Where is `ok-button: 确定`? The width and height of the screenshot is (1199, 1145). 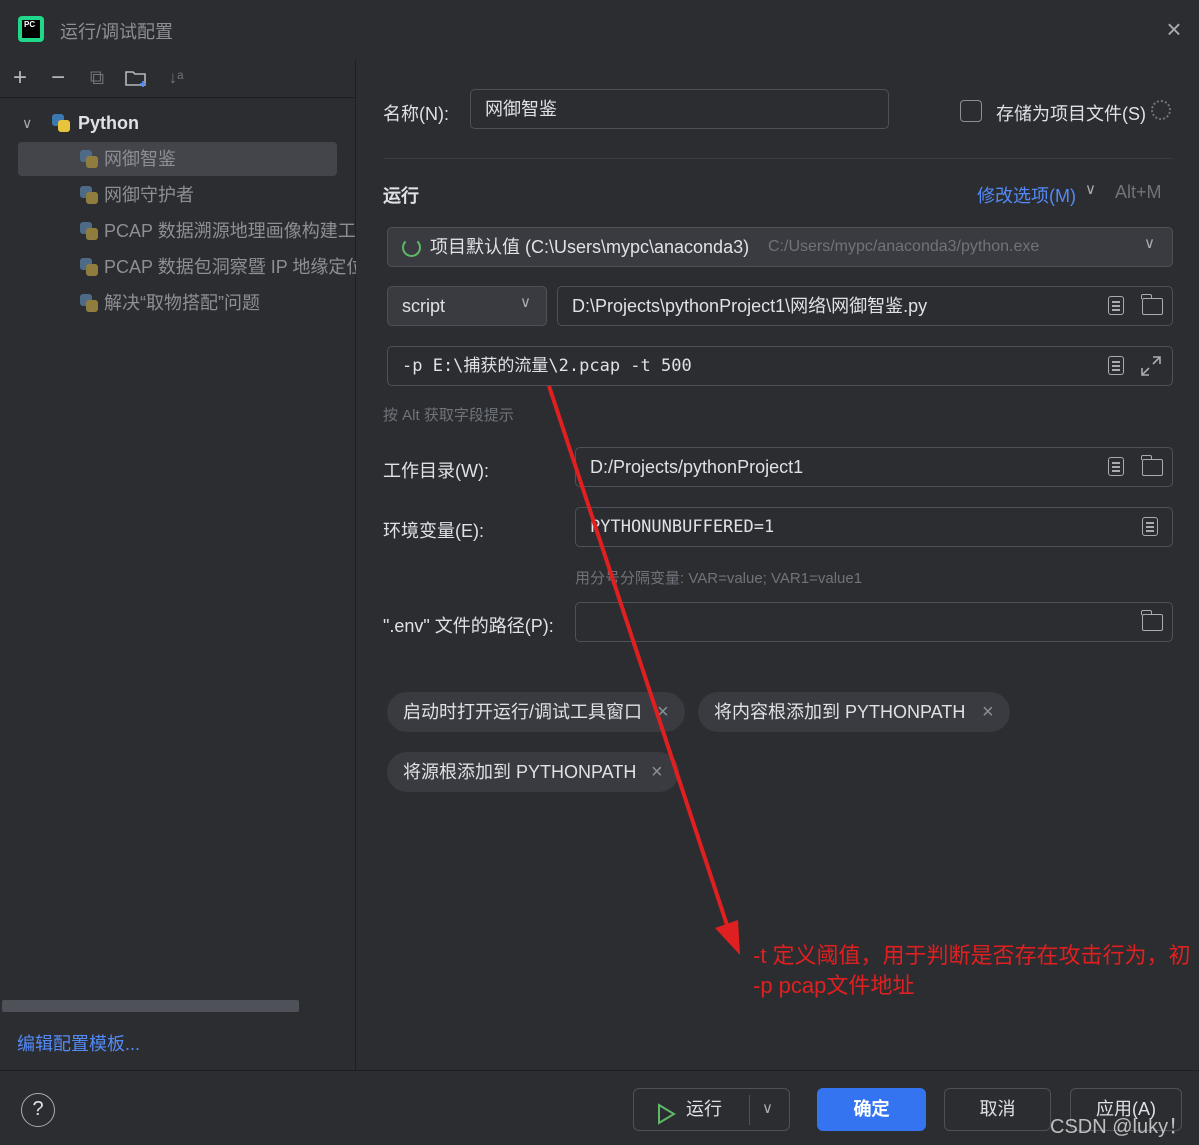
ok-button: 确定 is located at coordinates (871, 1109).